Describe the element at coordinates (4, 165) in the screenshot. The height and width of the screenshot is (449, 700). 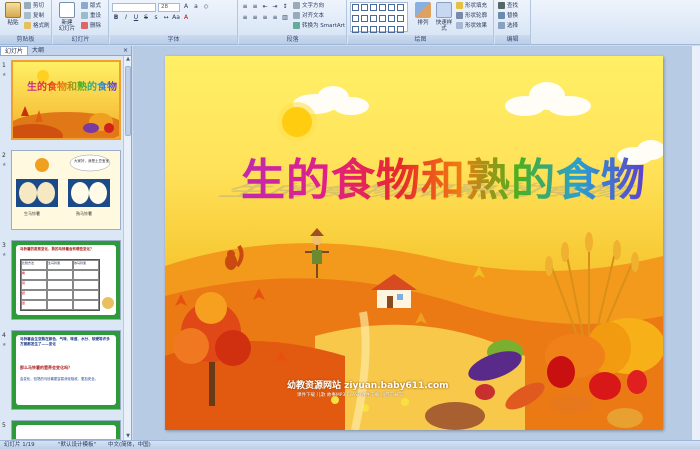
I see `animation-star-icon: ★` at that location.